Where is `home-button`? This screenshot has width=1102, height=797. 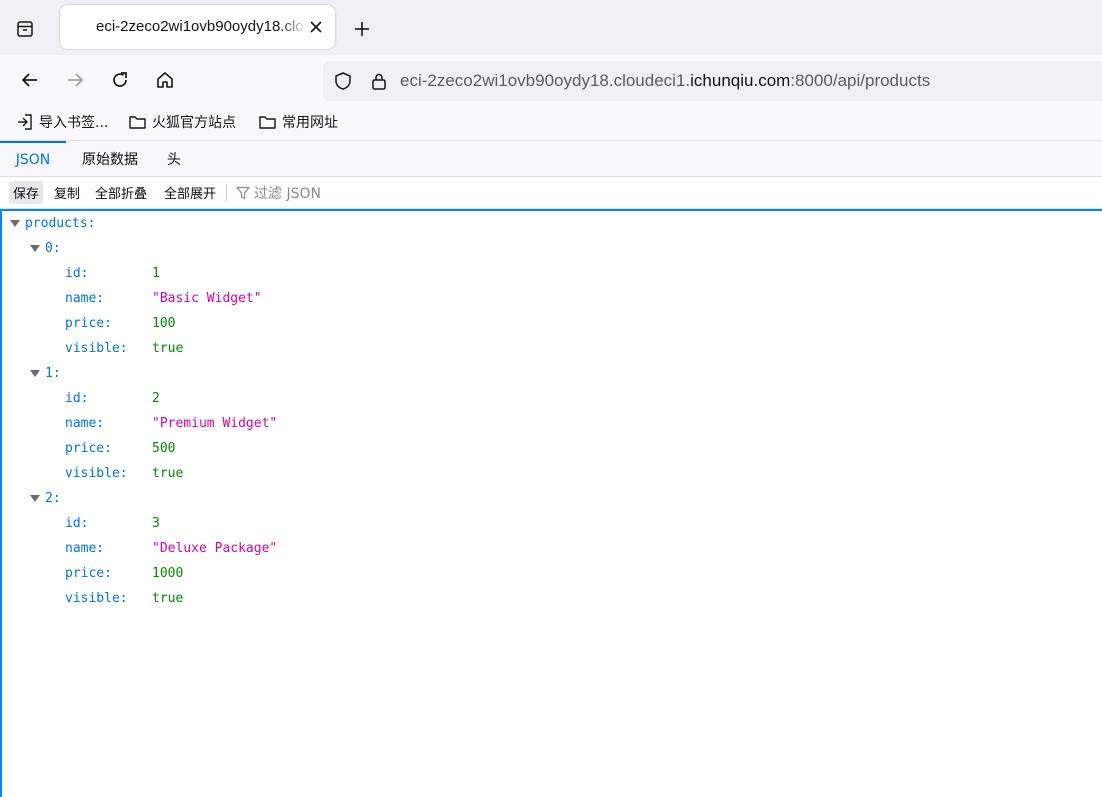
home-button is located at coordinates (165, 80).